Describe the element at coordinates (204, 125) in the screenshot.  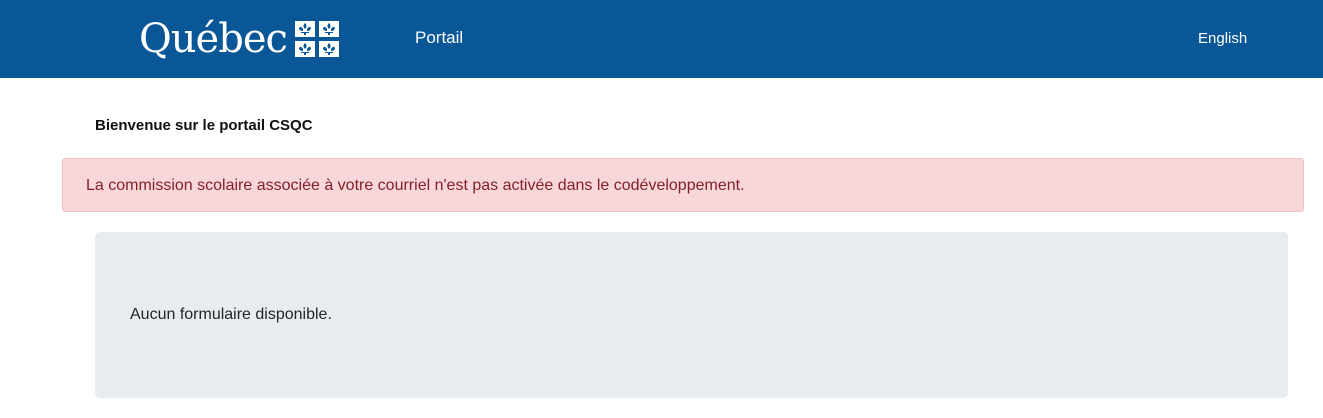
I see `page-title: Bienvenue sur le portail CSQC` at that location.